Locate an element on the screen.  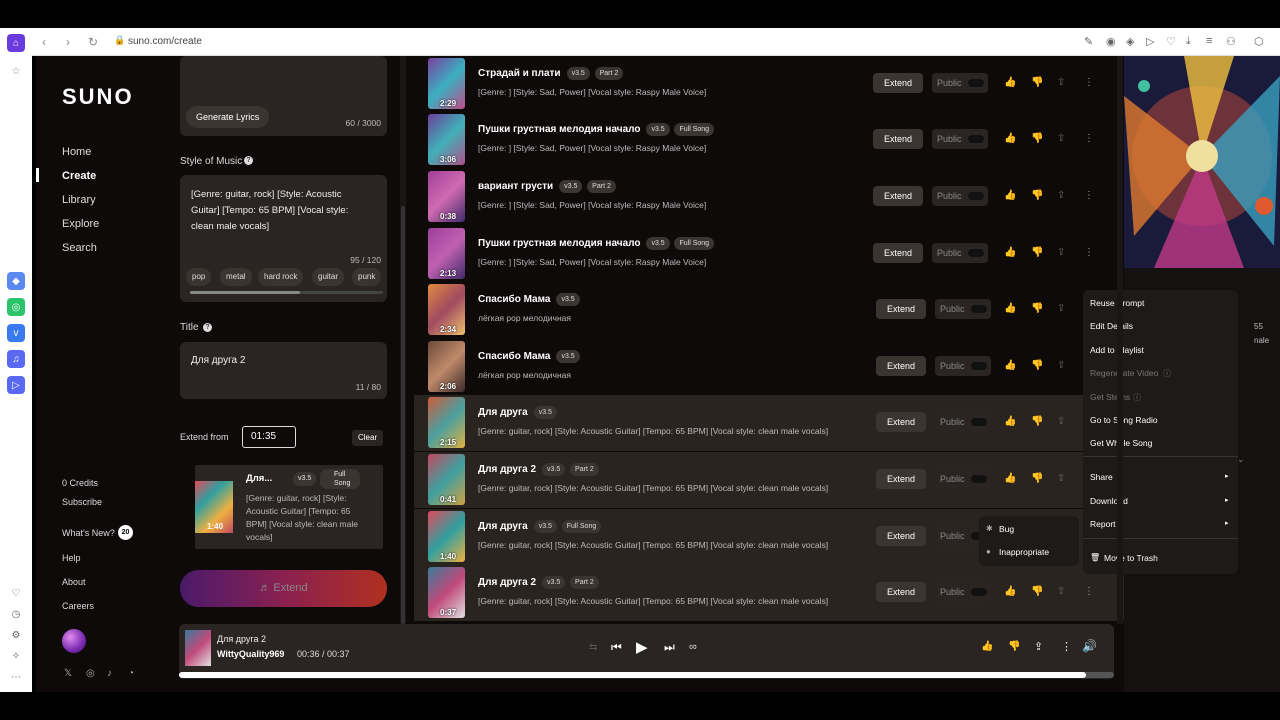
tag-scrollbar is located at coordinates (286, 292).